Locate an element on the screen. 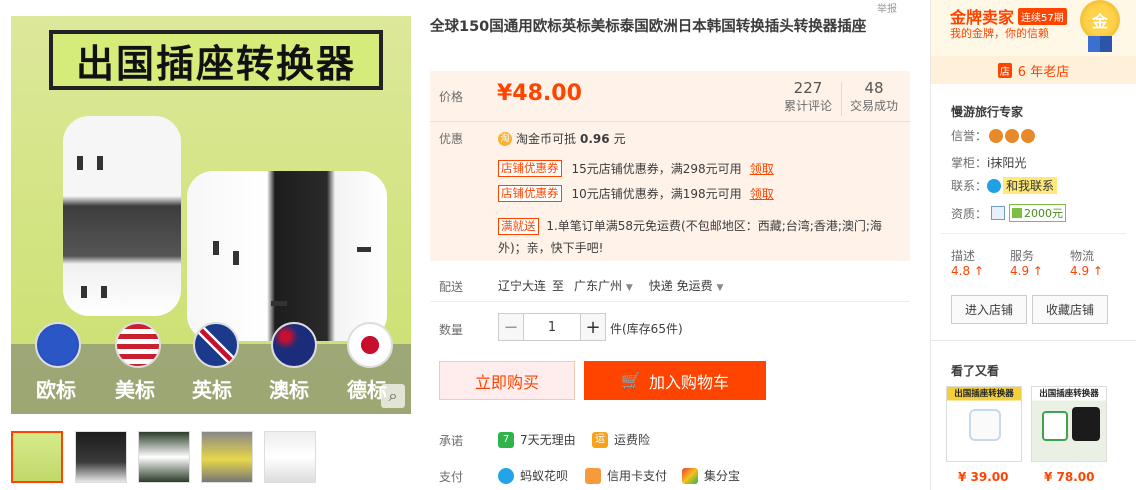  score-service-value: 4.9 ↑ is located at coordinates (1026, 271).